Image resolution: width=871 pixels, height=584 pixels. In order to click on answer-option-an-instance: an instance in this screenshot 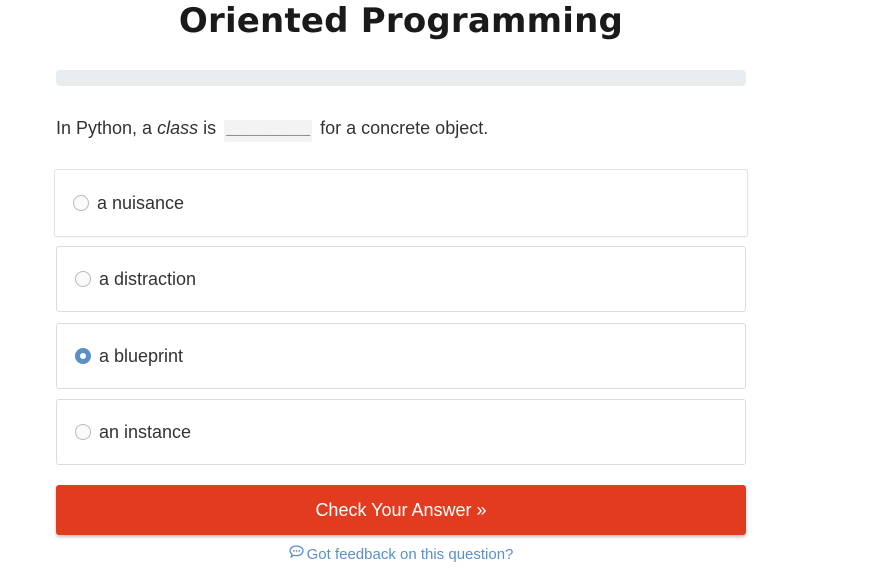, I will do `click(401, 432)`.